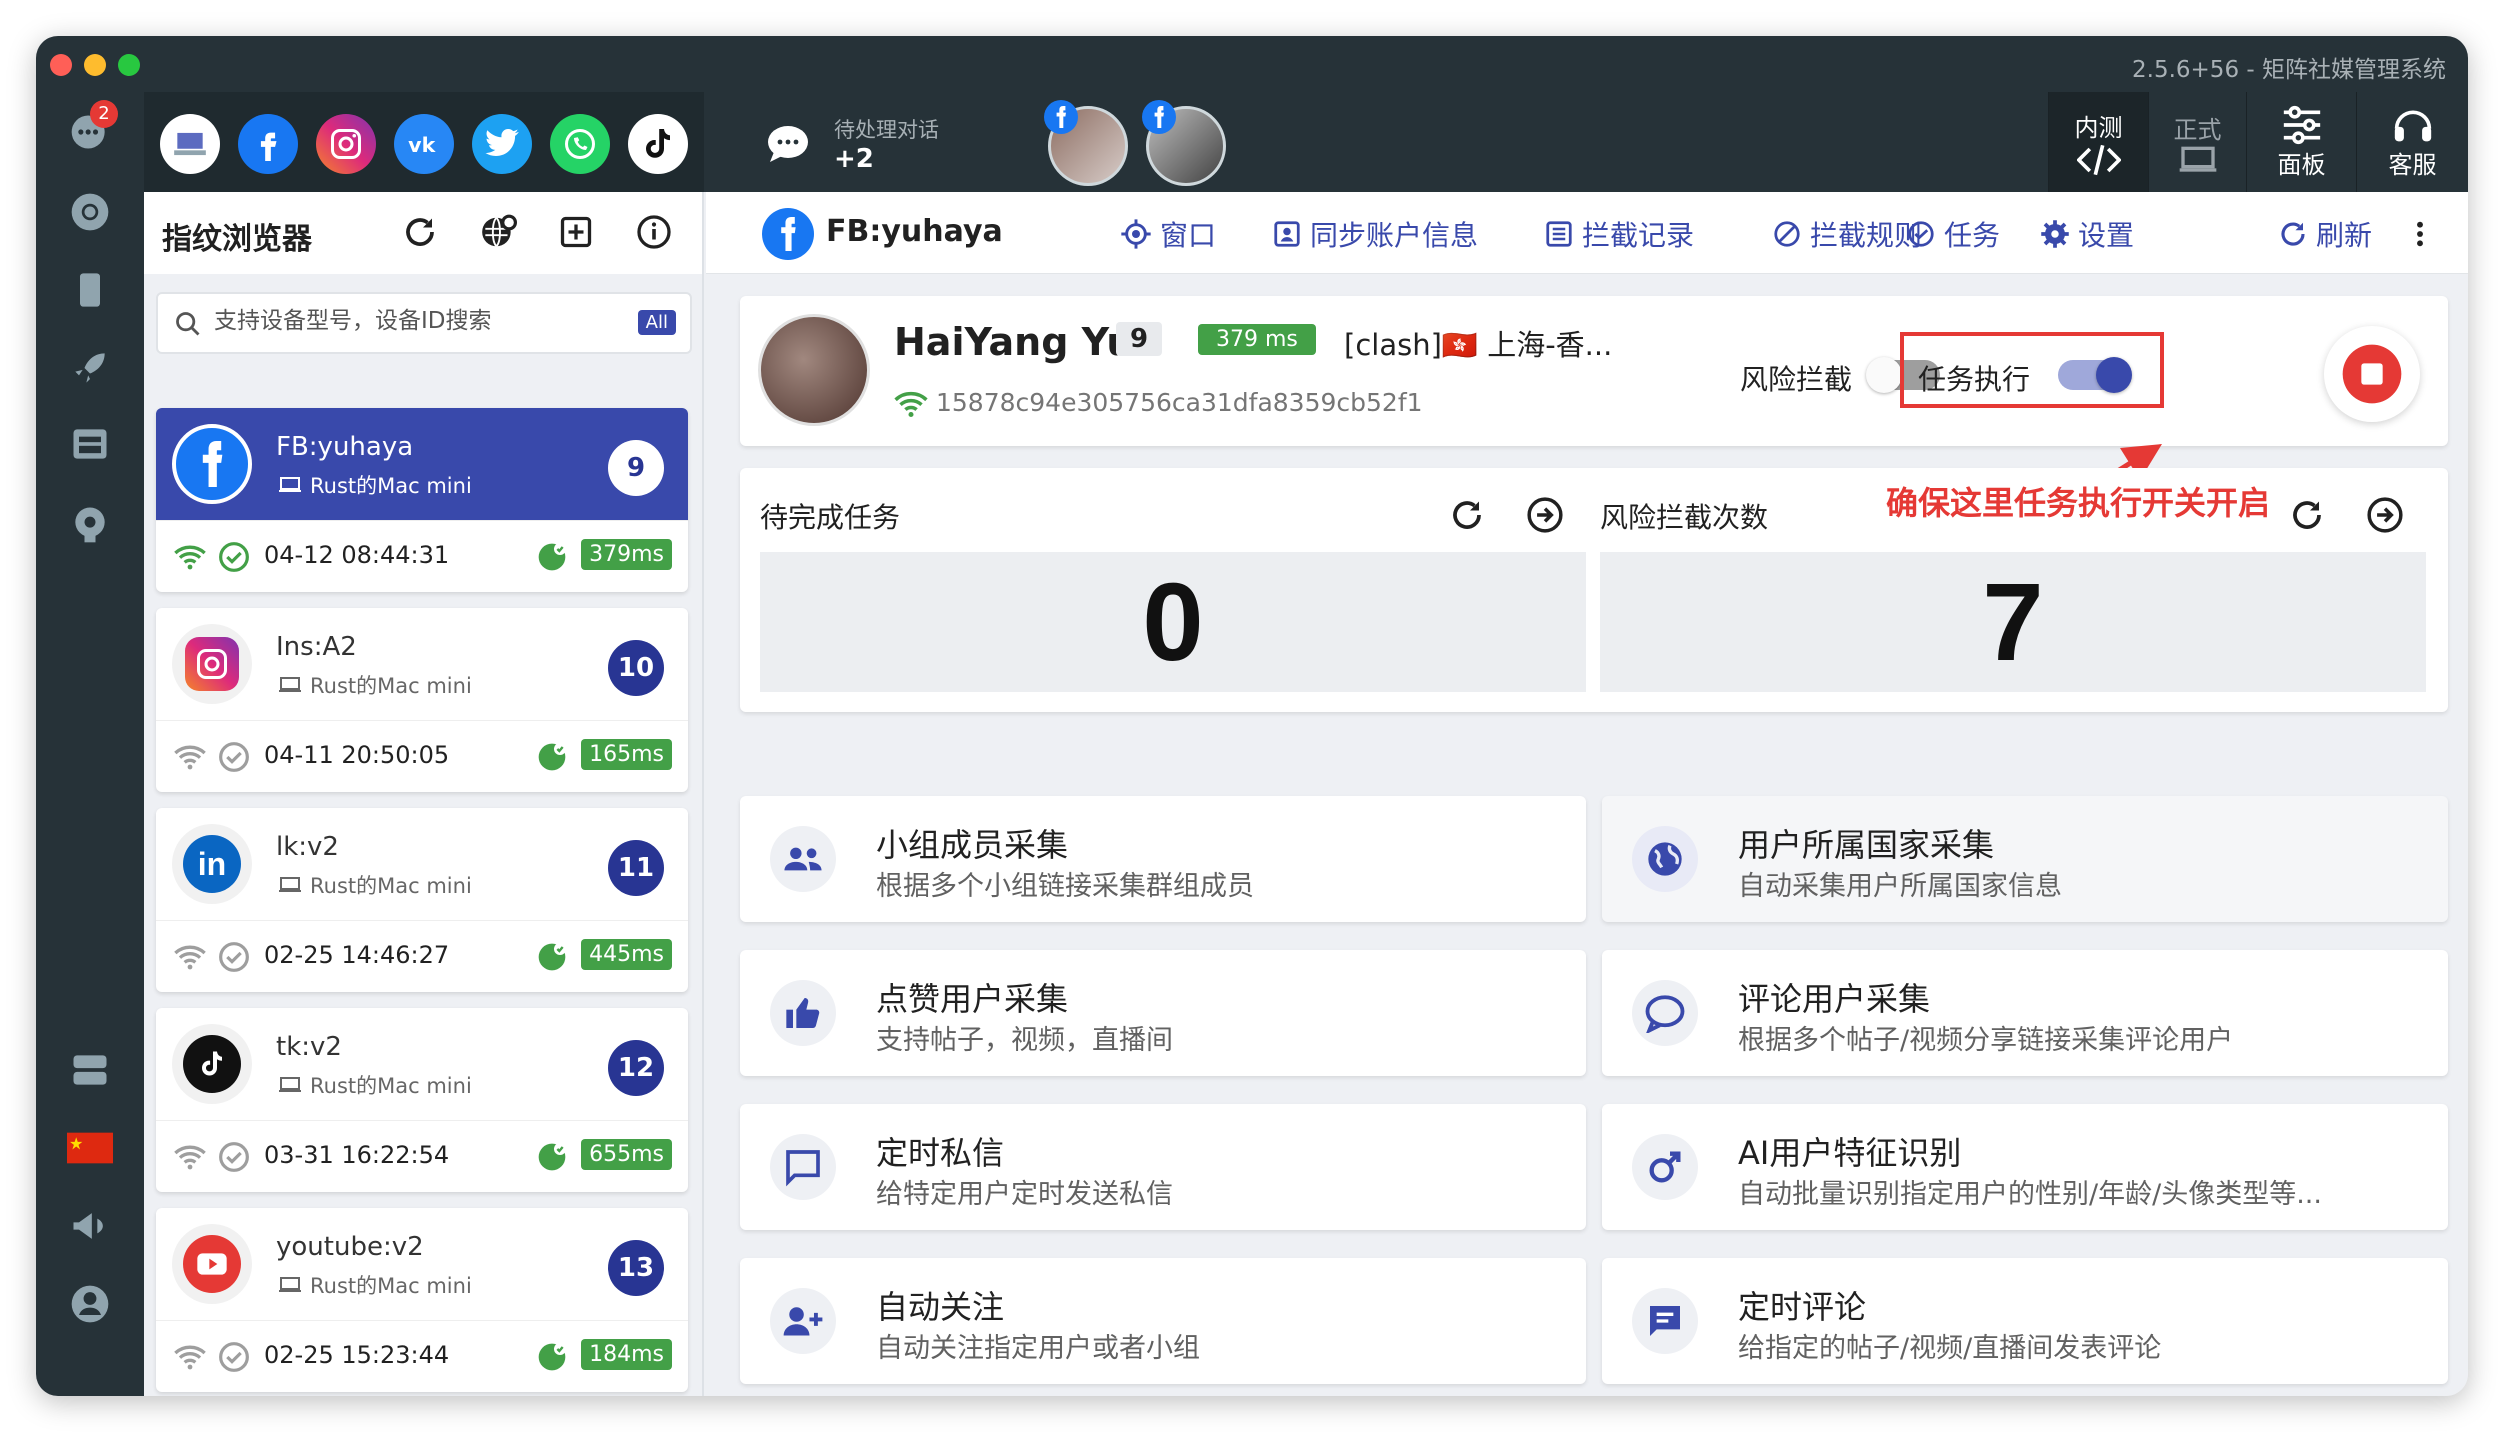 Image resolution: width=2502 pixels, height=1432 pixels. Describe the element at coordinates (1163, 859) in the screenshot. I see `feature-card: 小组成员采集 根据多个小组链接采集群组成员` at that location.